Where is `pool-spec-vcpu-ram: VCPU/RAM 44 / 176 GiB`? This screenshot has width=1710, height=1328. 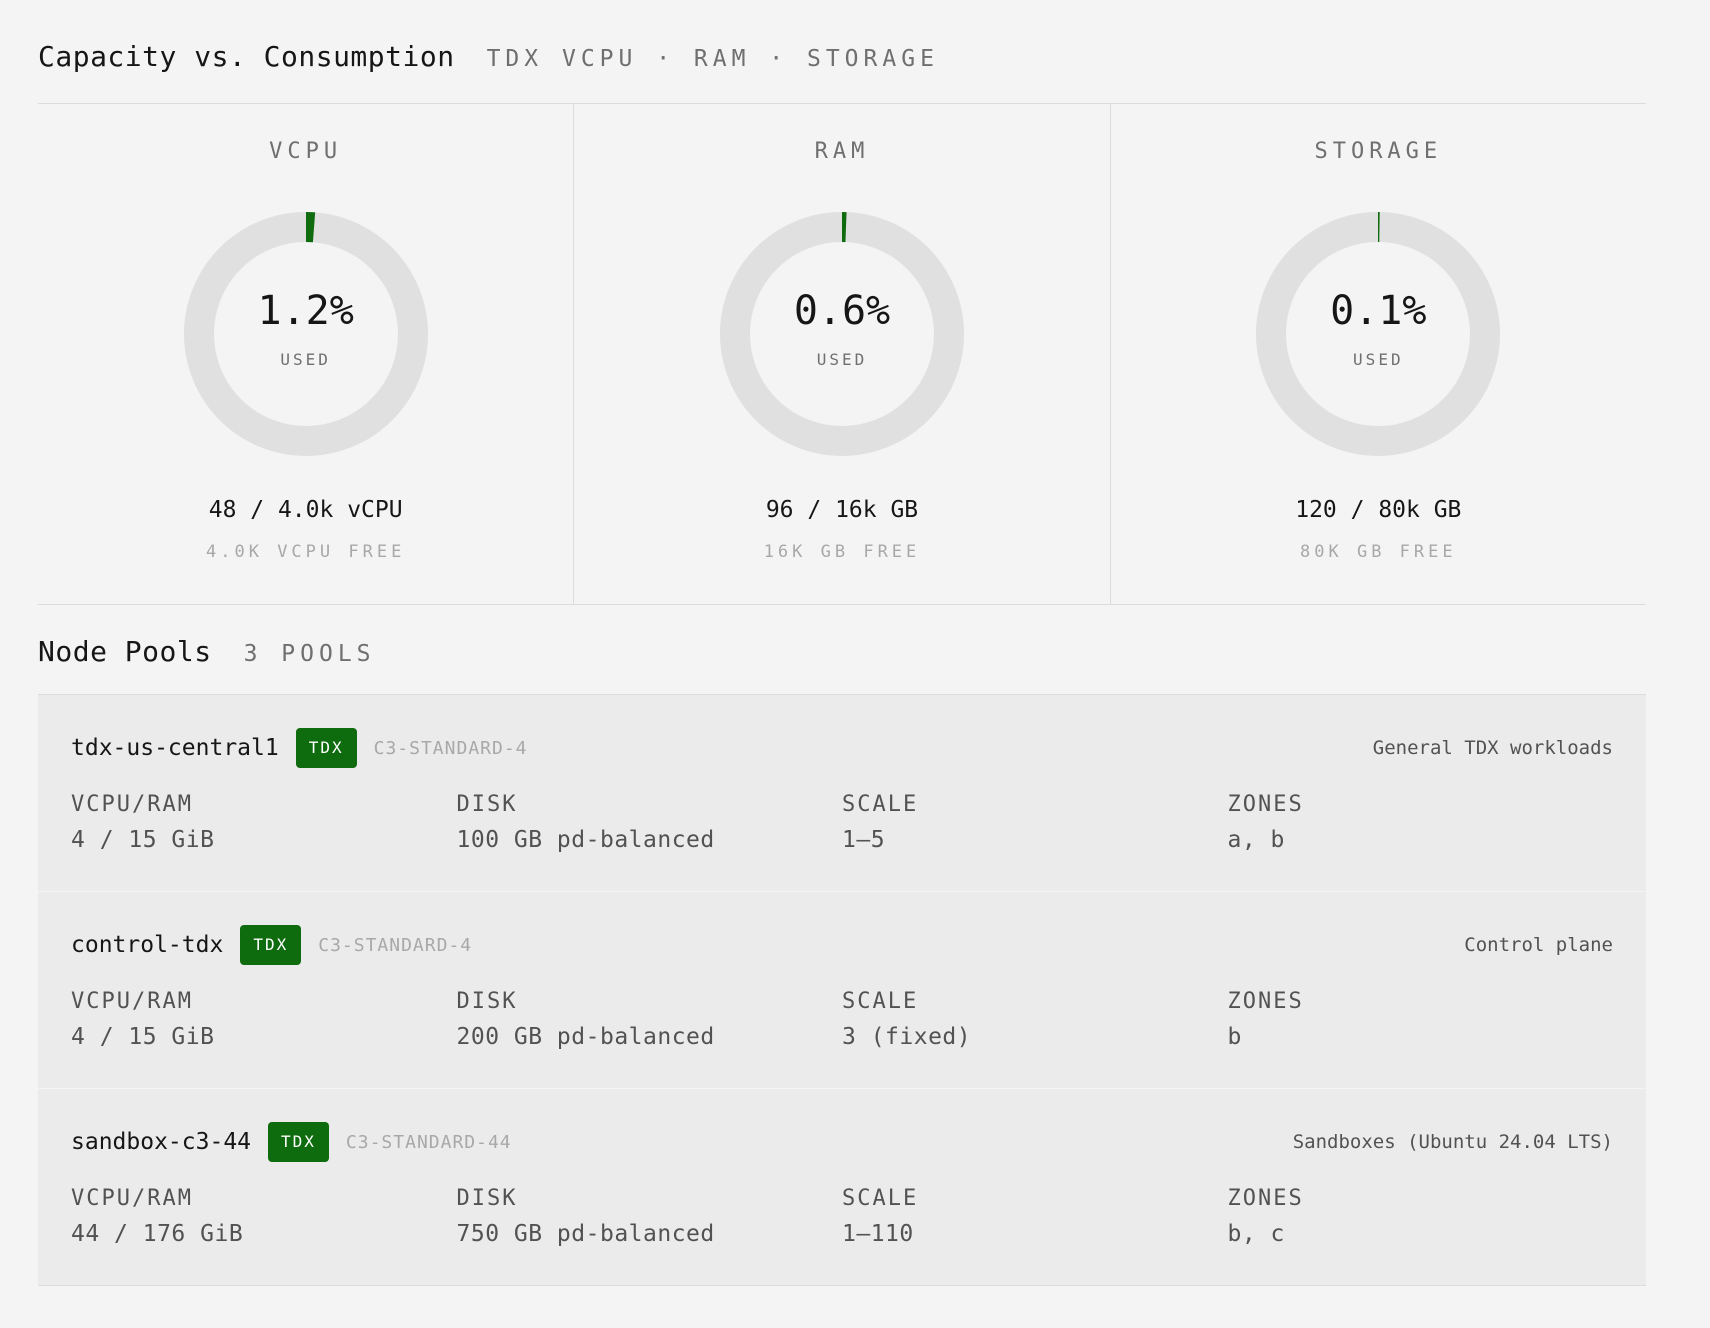
pool-spec-vcpu-ram: VCPU/RAM 44 / 176 GiB is located at coordinates (264, 1216).